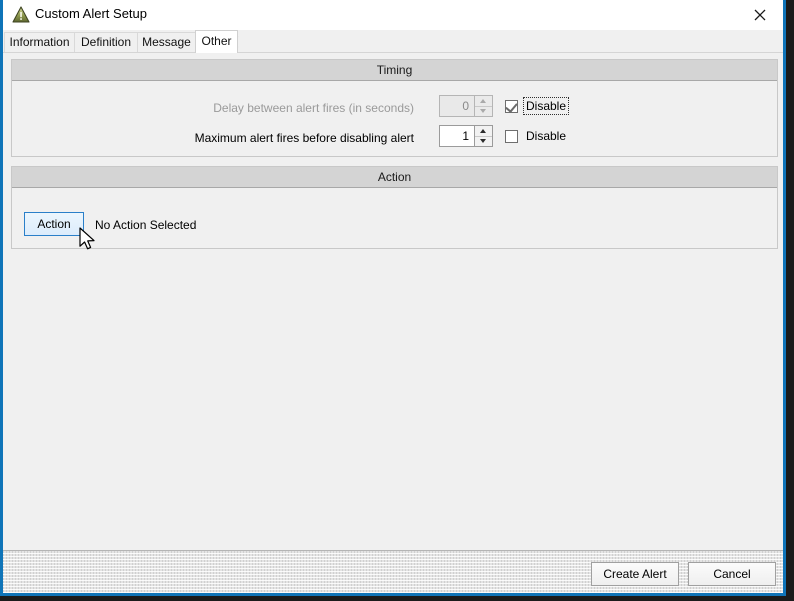 This screenshot has height=601, width=794. What do you see at coordinates (511, 136) in the screenshot?
I see `maximum-fires-disable-checkbox` at bounding box center [511, 136].